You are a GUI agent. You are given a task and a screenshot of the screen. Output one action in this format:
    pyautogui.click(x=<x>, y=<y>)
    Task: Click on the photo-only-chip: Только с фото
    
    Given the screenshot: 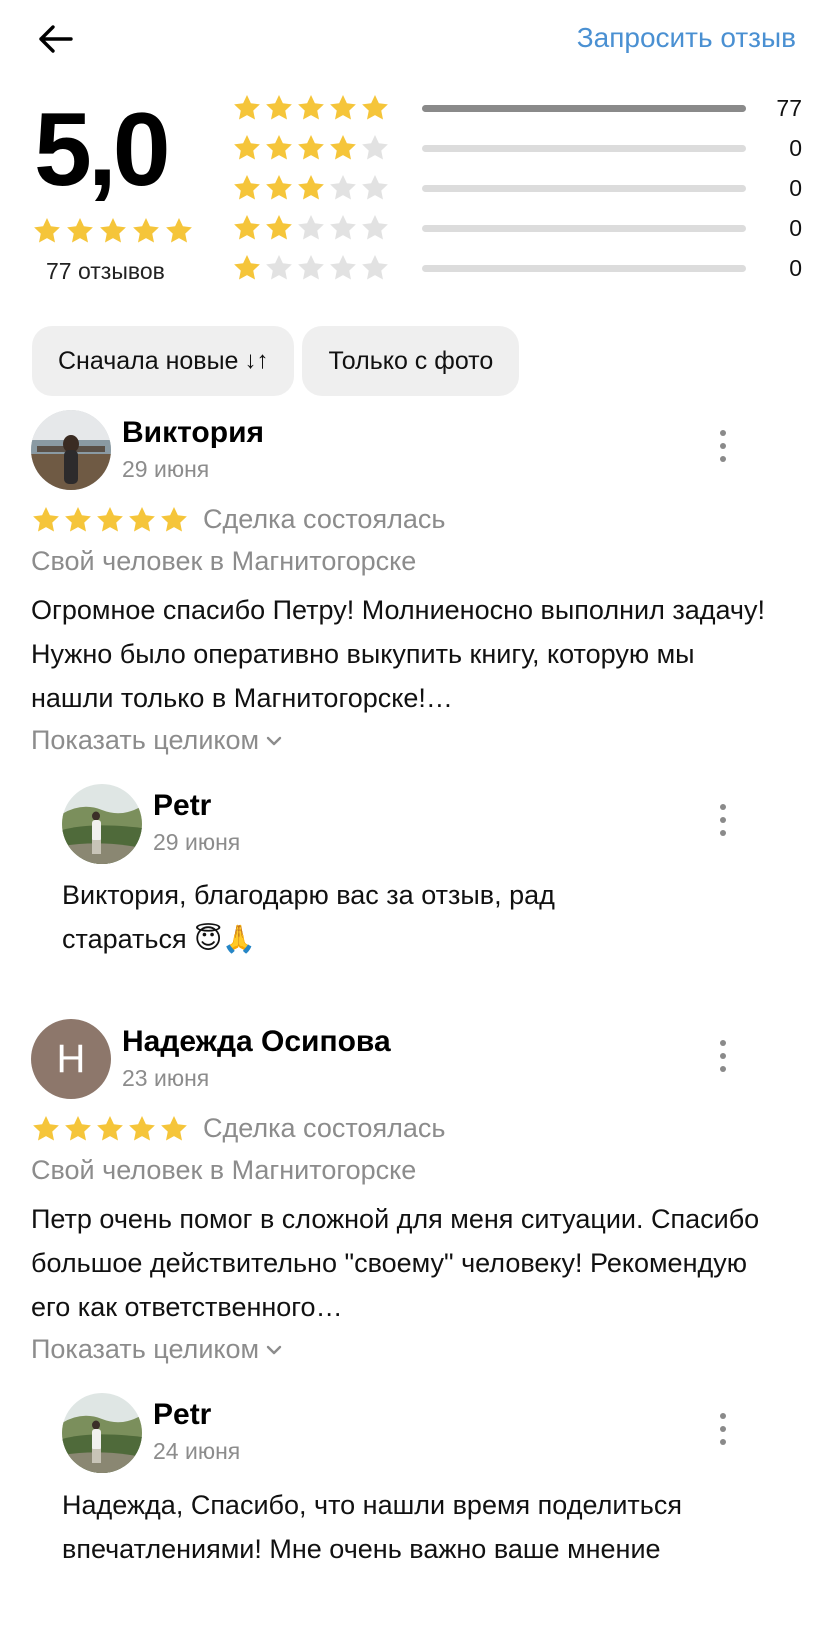 What is the action you would take?
    pyautogui.click(x=411, y=361)
    